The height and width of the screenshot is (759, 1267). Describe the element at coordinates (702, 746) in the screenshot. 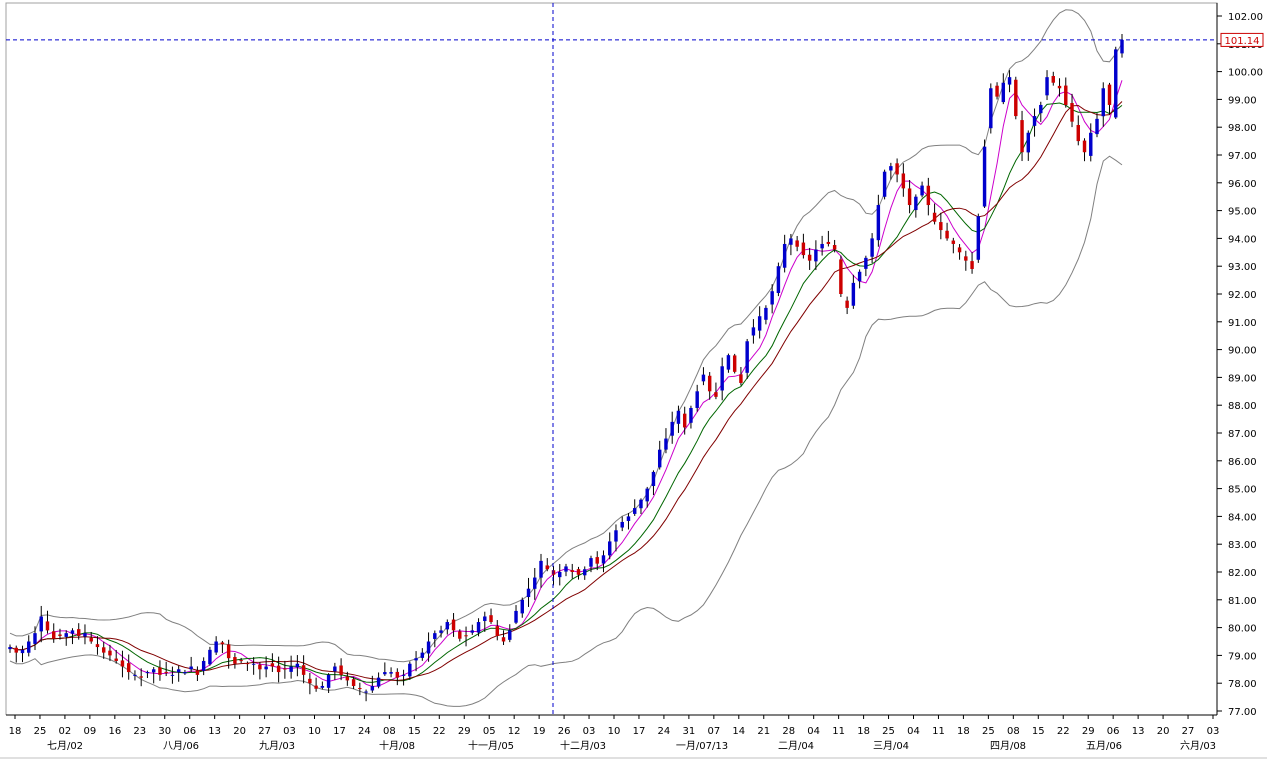

I see `month-label: 一月/07/13` at that location.